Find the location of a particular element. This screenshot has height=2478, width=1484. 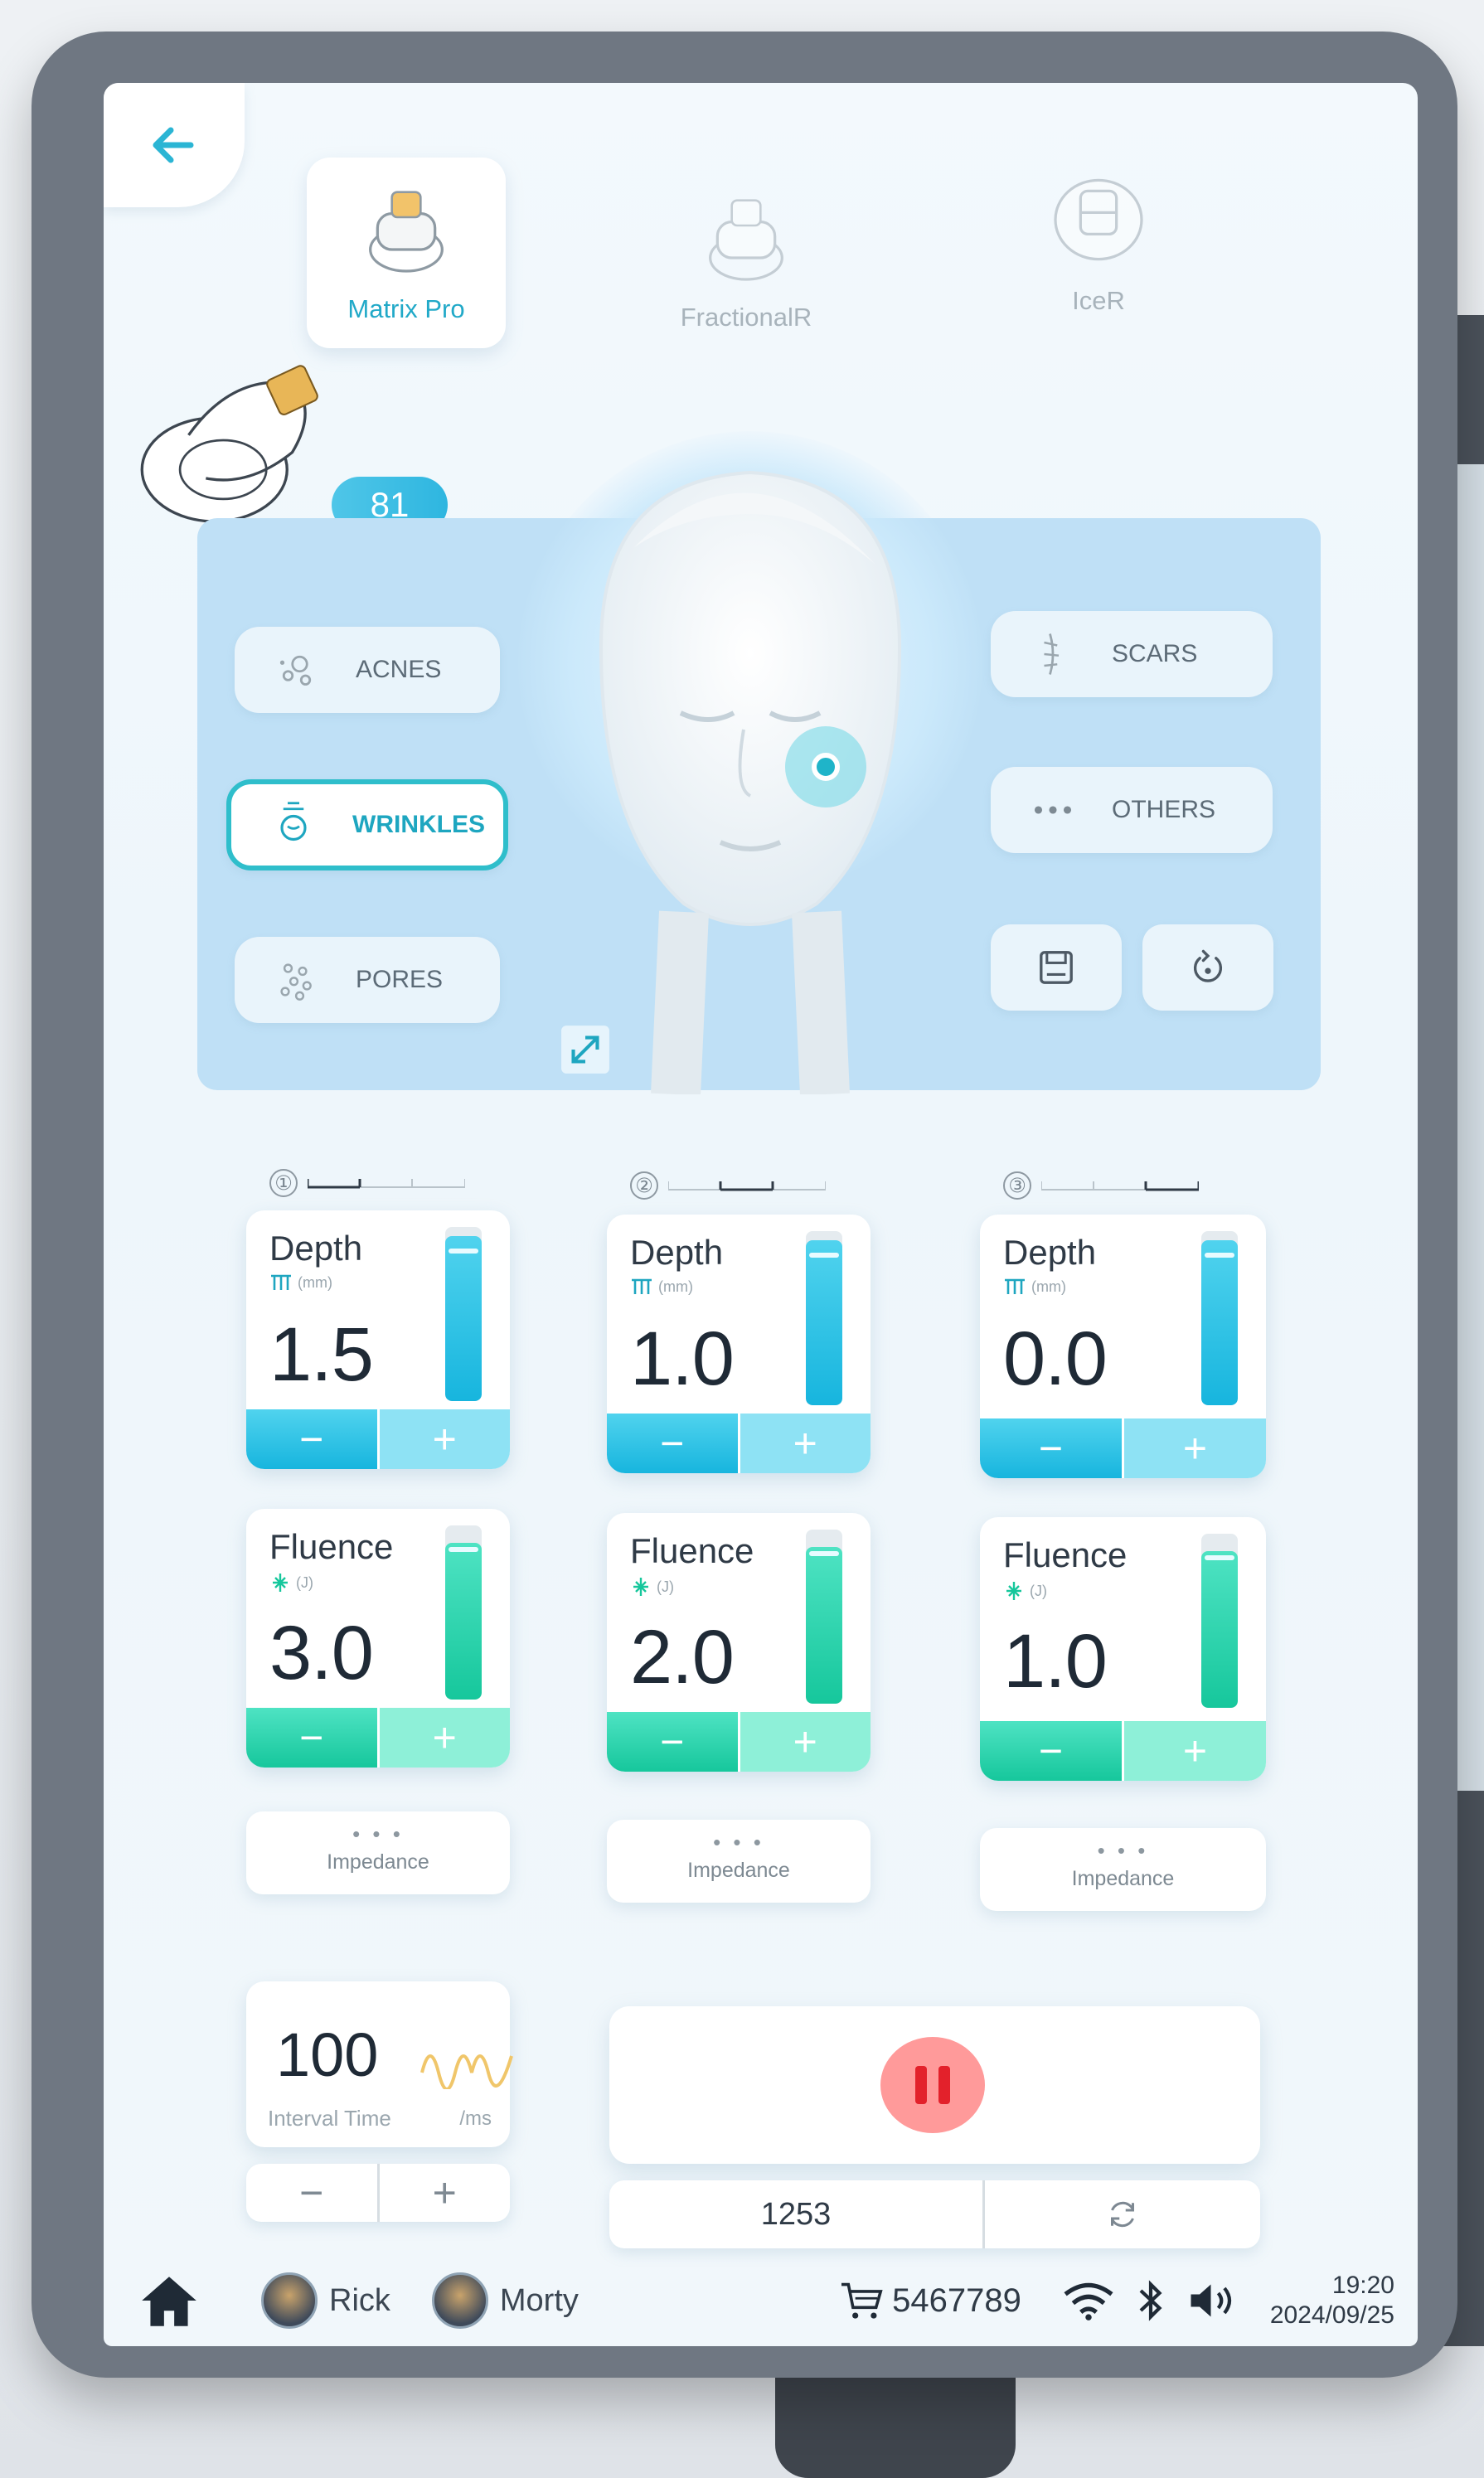

save-button is located at coordinates (1056, 968).